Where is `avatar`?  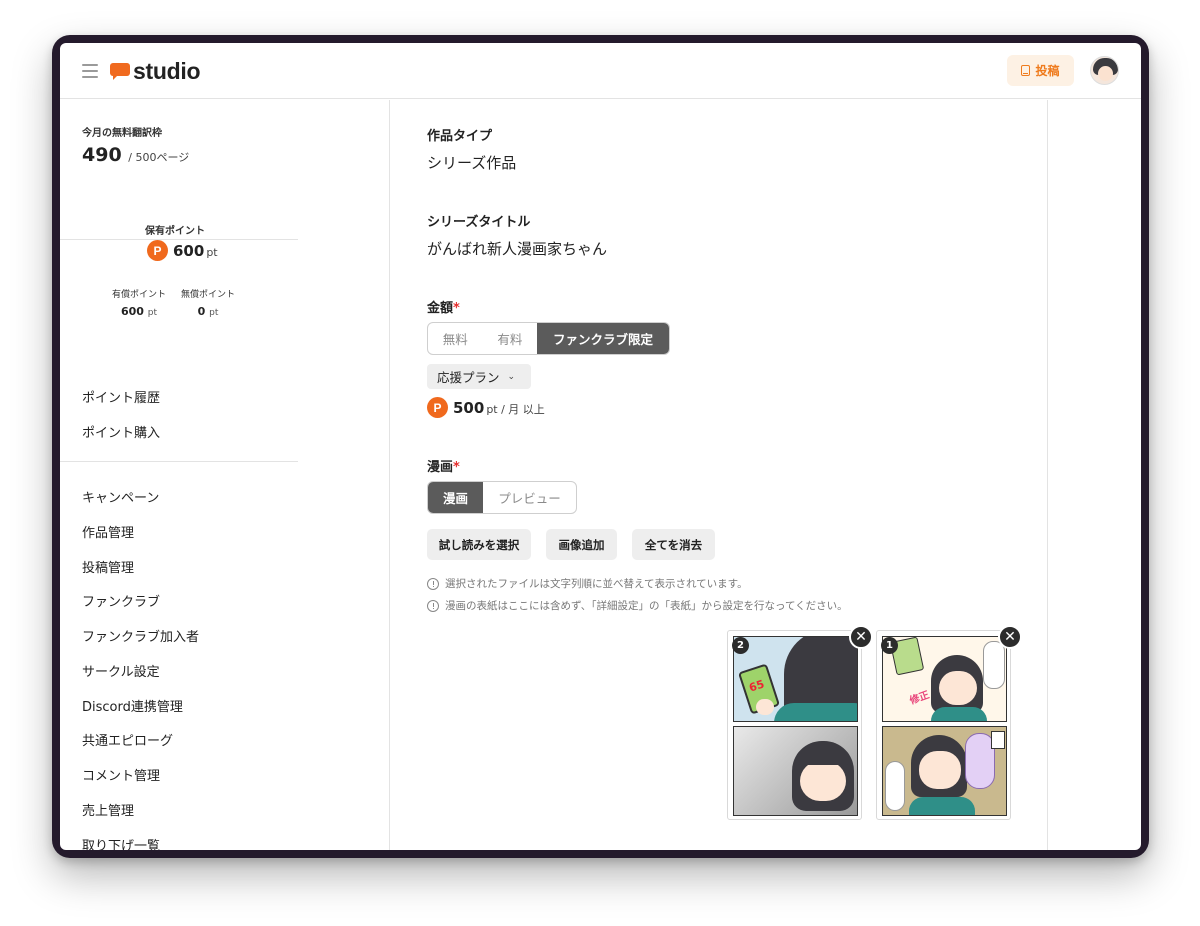 avatar is located at coordinates (1104, 70).